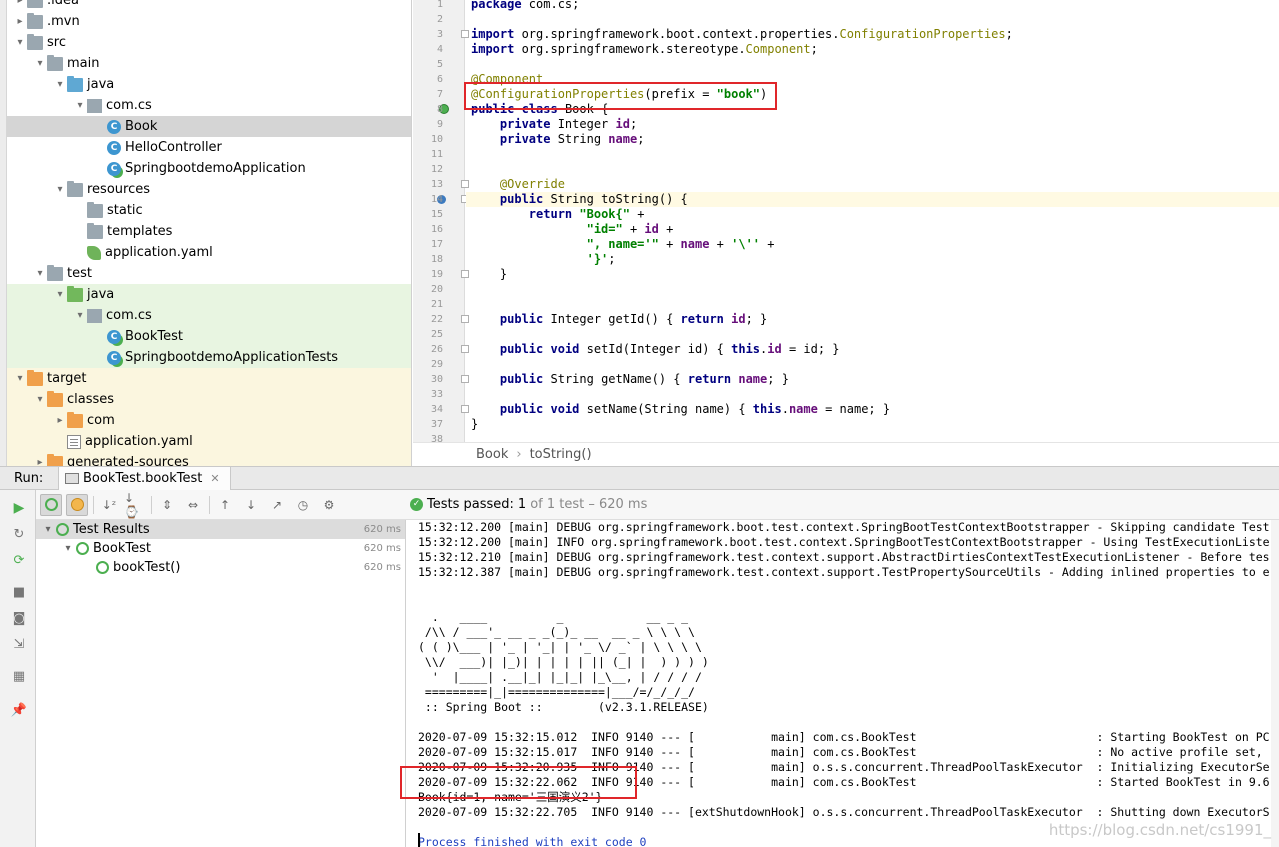 The image size is (1279, 847). I want to click on tree-item-label: .idea, so click(63, 4).